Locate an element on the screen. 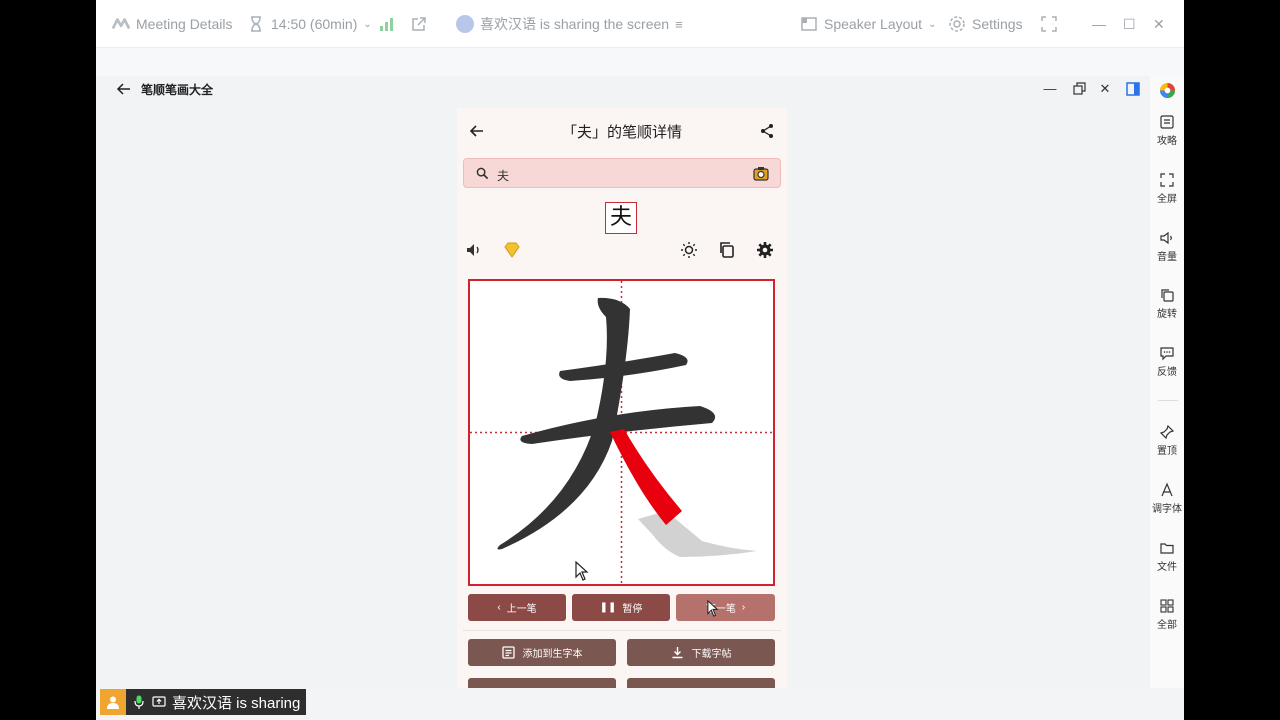 The height and width of the screenshot is (720, 1280). fullscreen-button is located at coordinates (1049, 24).